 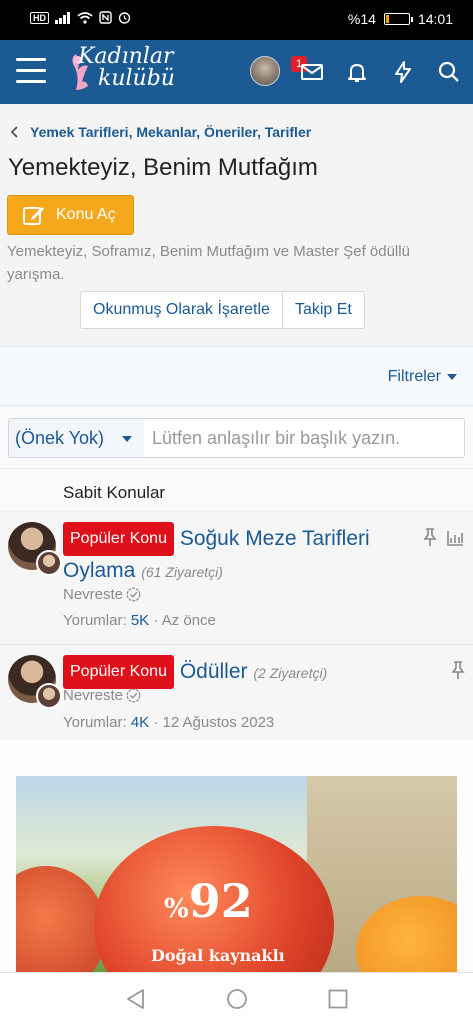 What do you see at coordinates (236, 72) in the screenshot?
I see `app-header: Kadınlar kulübü 1` at bounding box center [236, 72].